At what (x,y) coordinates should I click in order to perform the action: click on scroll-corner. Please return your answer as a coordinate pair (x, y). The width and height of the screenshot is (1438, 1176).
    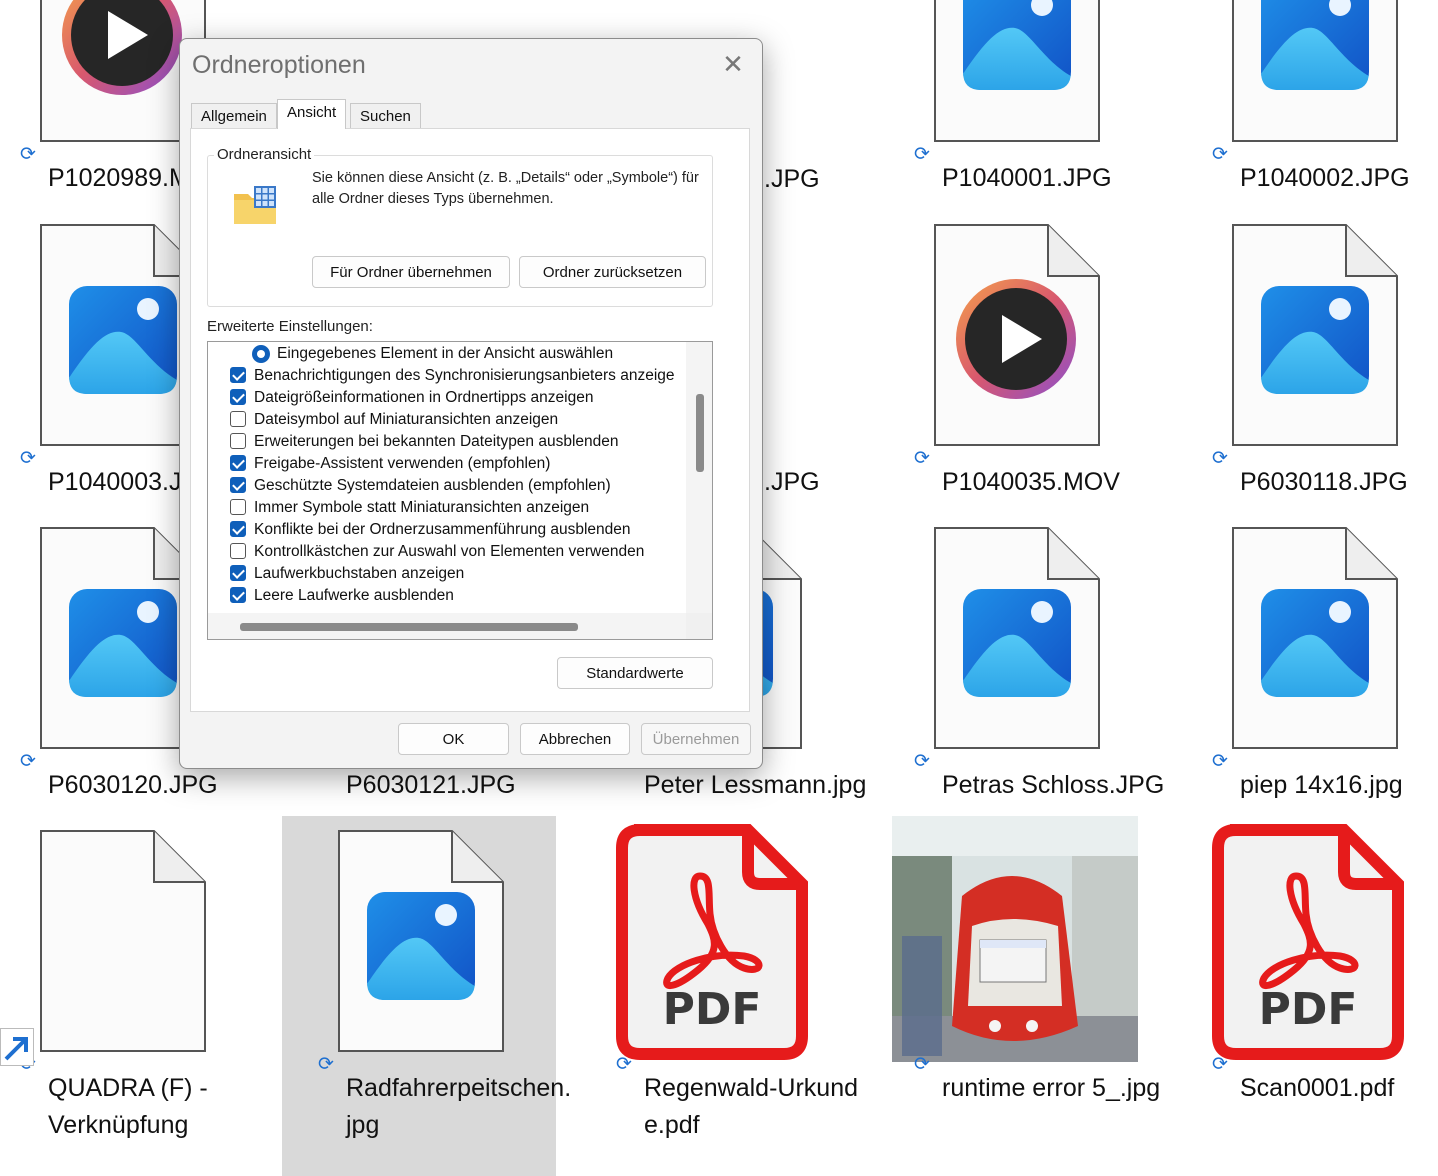
    Looking at the image, I should click on (699, 626).